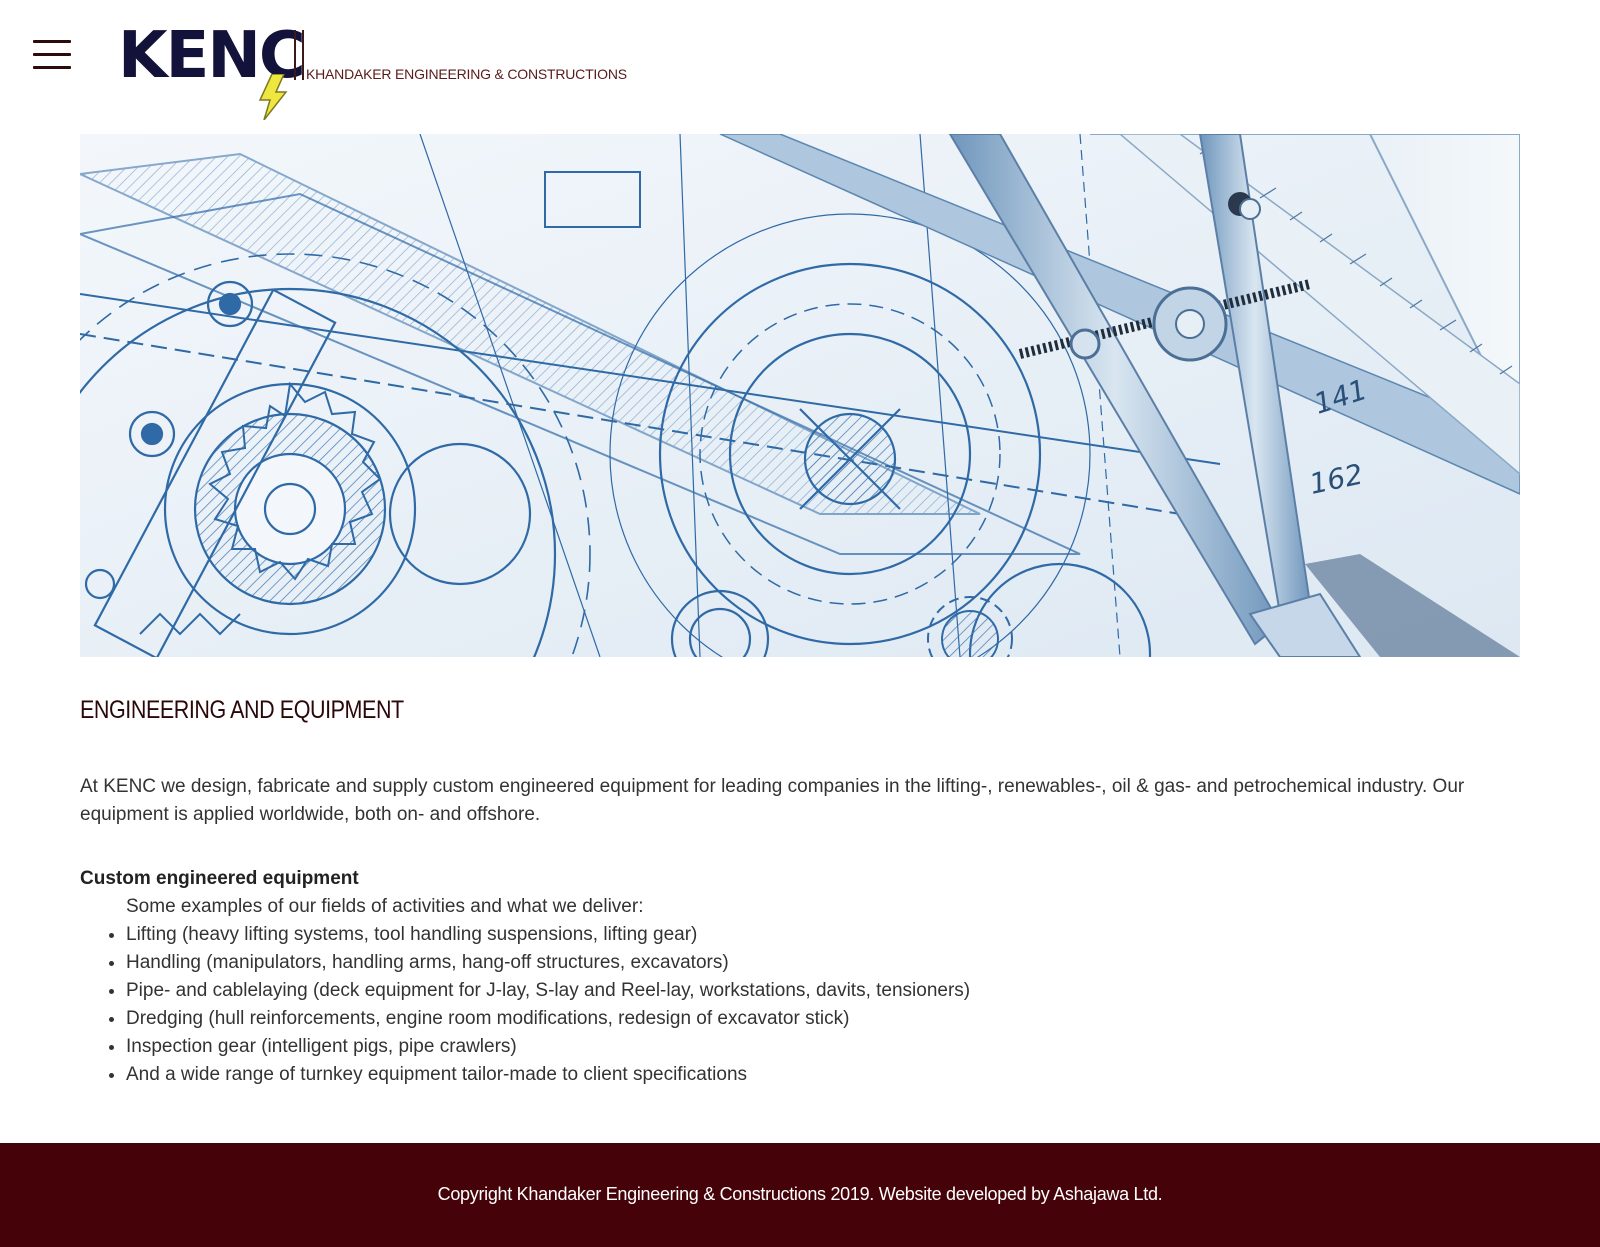 Image resolution: width=1600 pixels, height=1247 pixels. I want to click on page-title: ENGINEERING AND EQUIPMENT, so click(242, 710).